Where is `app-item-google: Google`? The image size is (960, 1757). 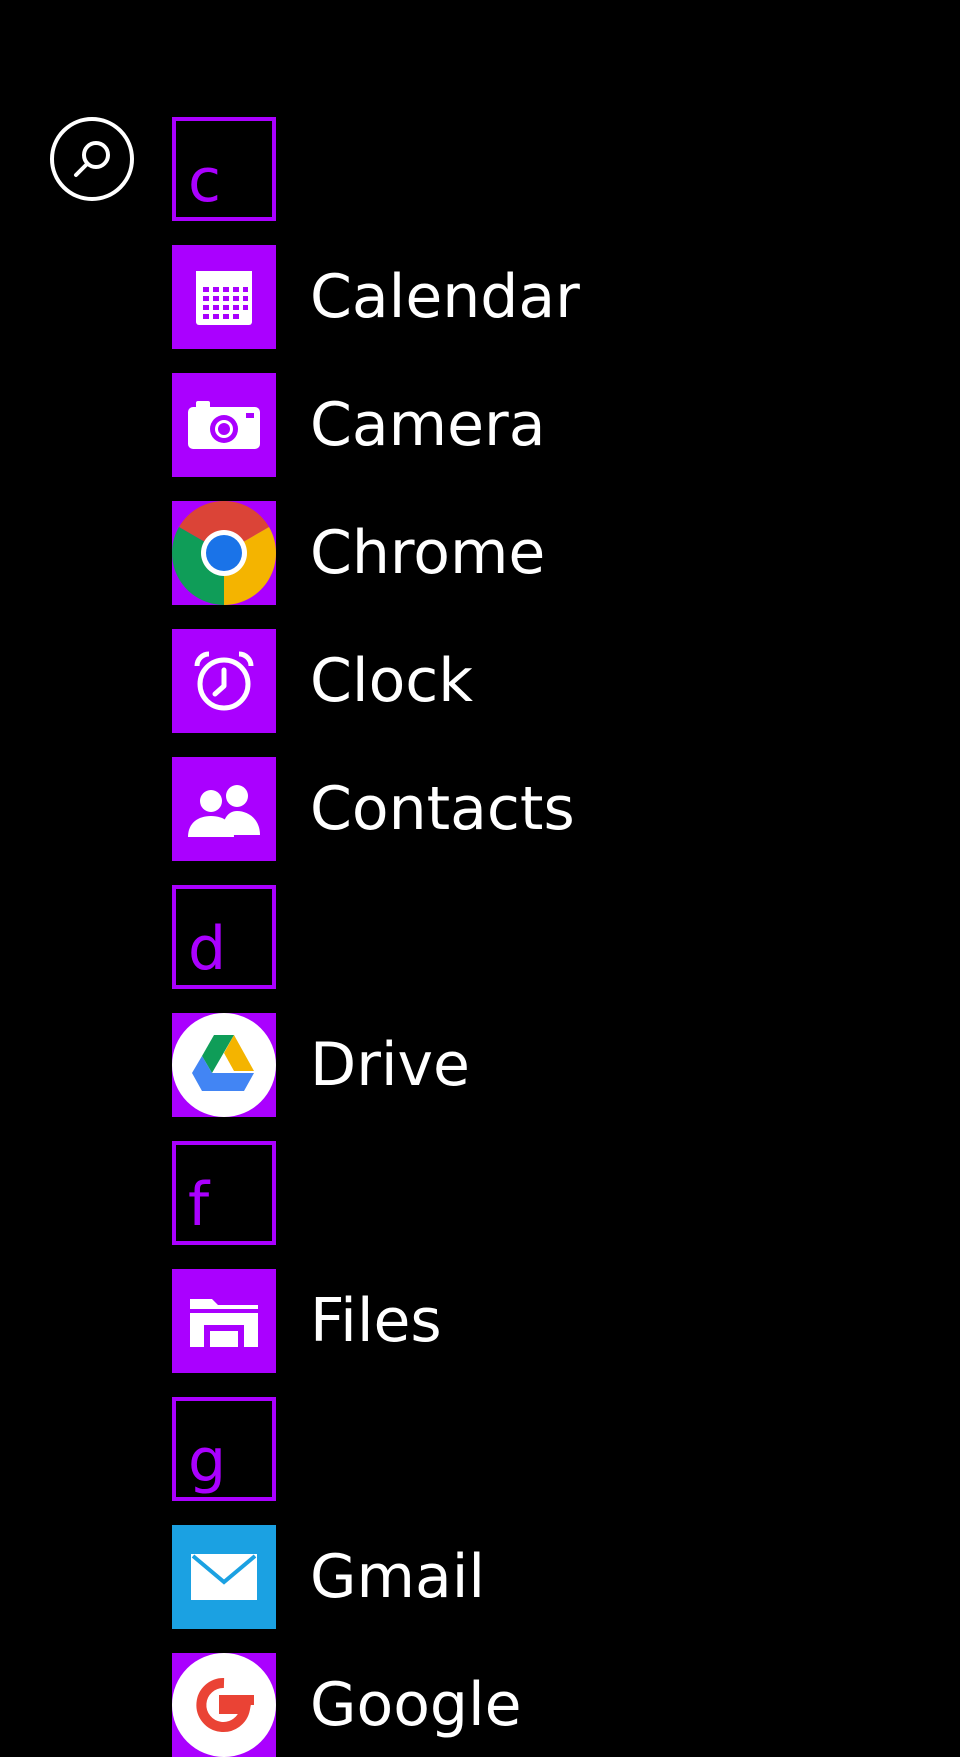
app-item-google: Google is located at coordinates (347, 1705).